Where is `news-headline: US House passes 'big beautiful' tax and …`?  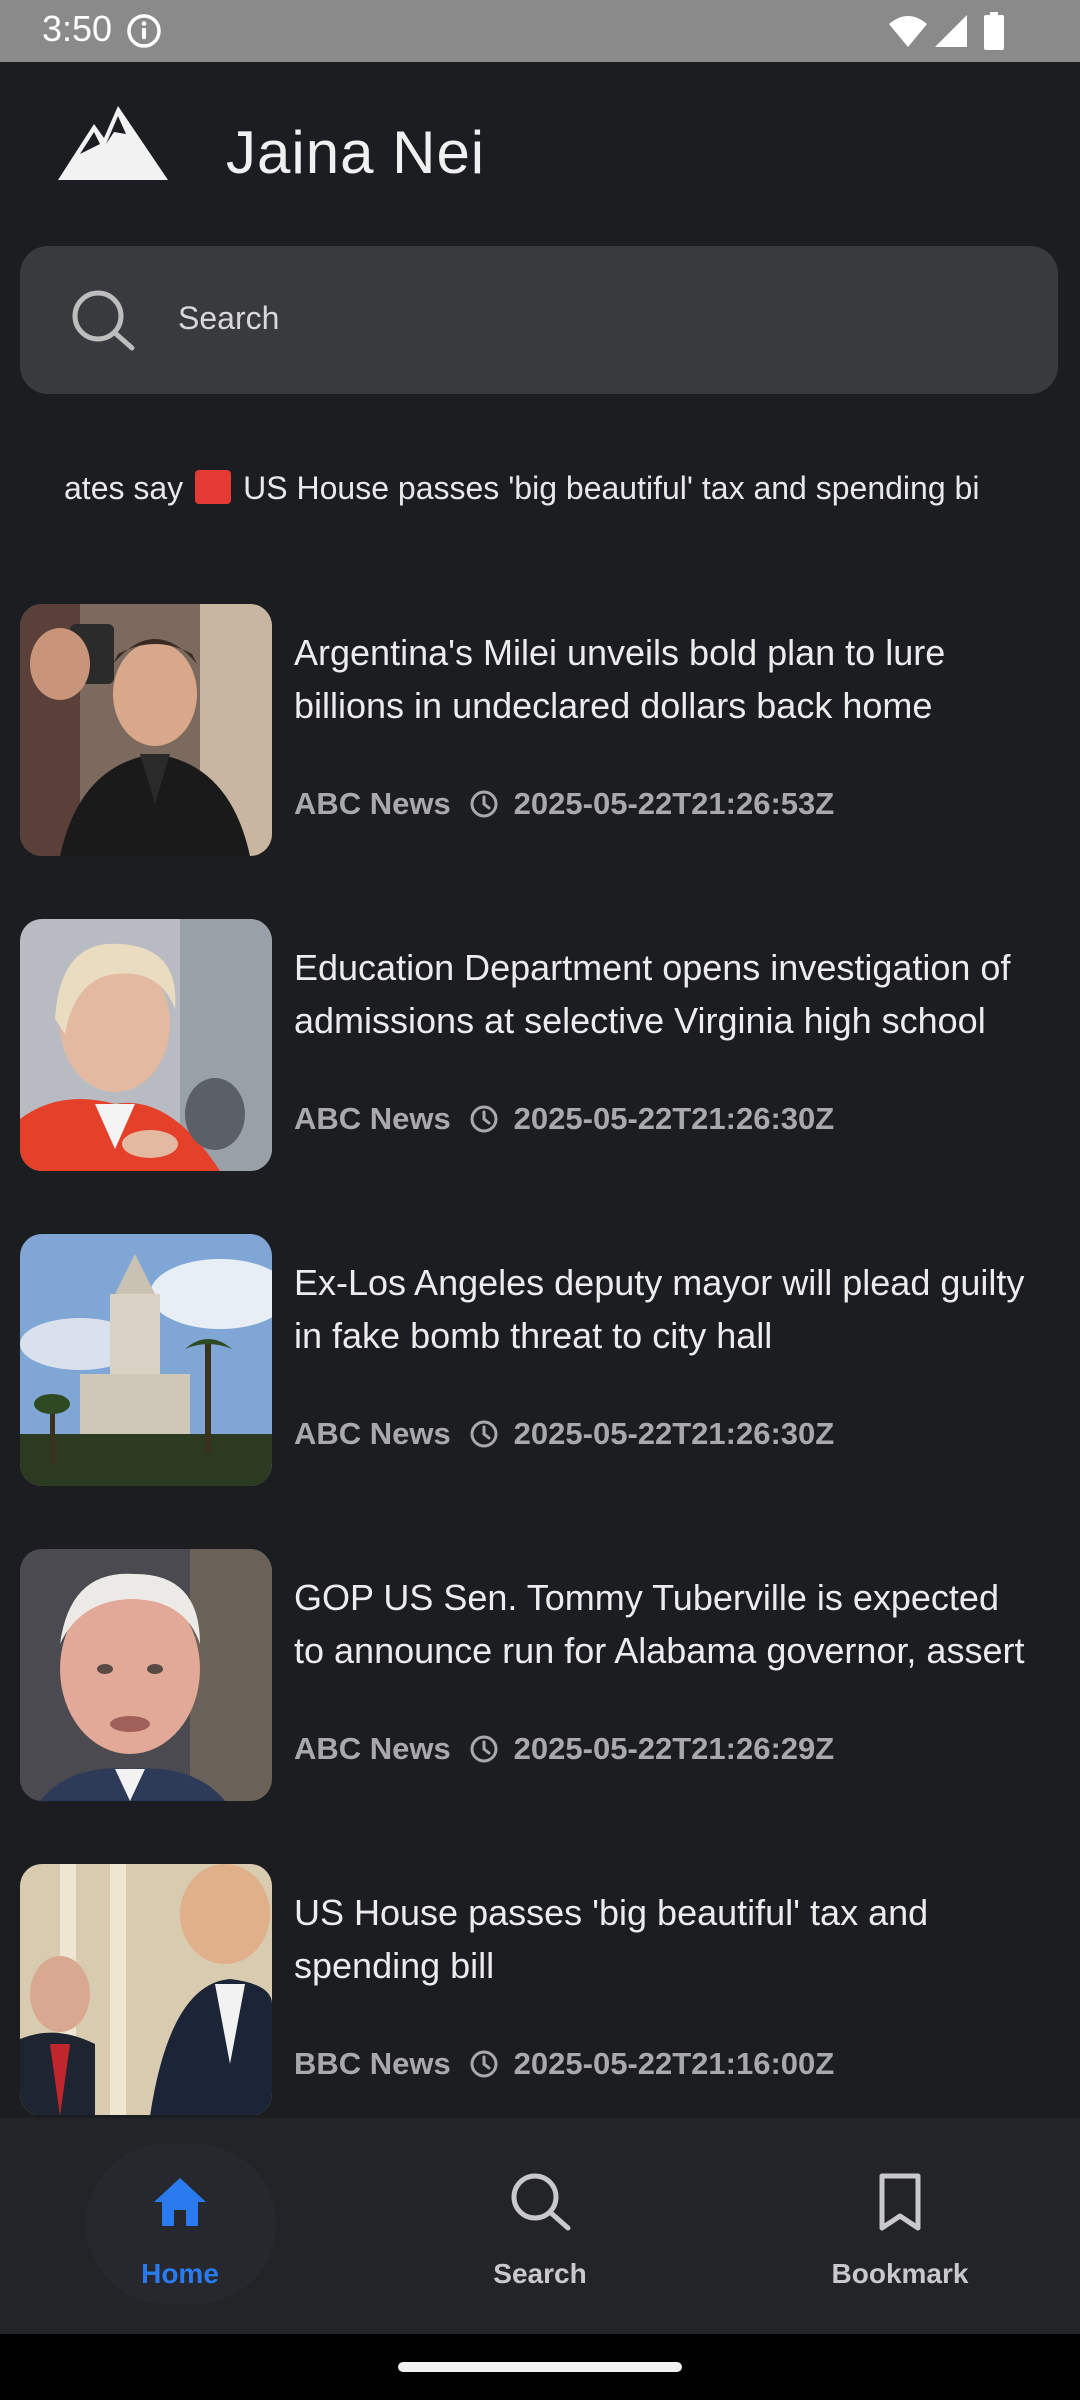
news-headline: US House passes 'big beautiful' tax and … is located at coordinates (611, 1939).